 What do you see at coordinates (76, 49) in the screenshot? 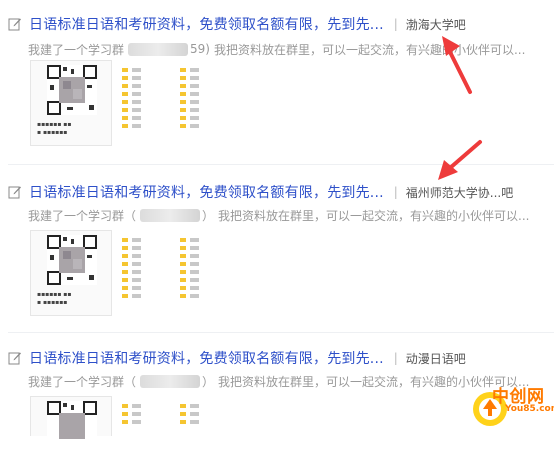
I see `excerpt-start: 我建了一个学习群` at bounding box center [76, 49].